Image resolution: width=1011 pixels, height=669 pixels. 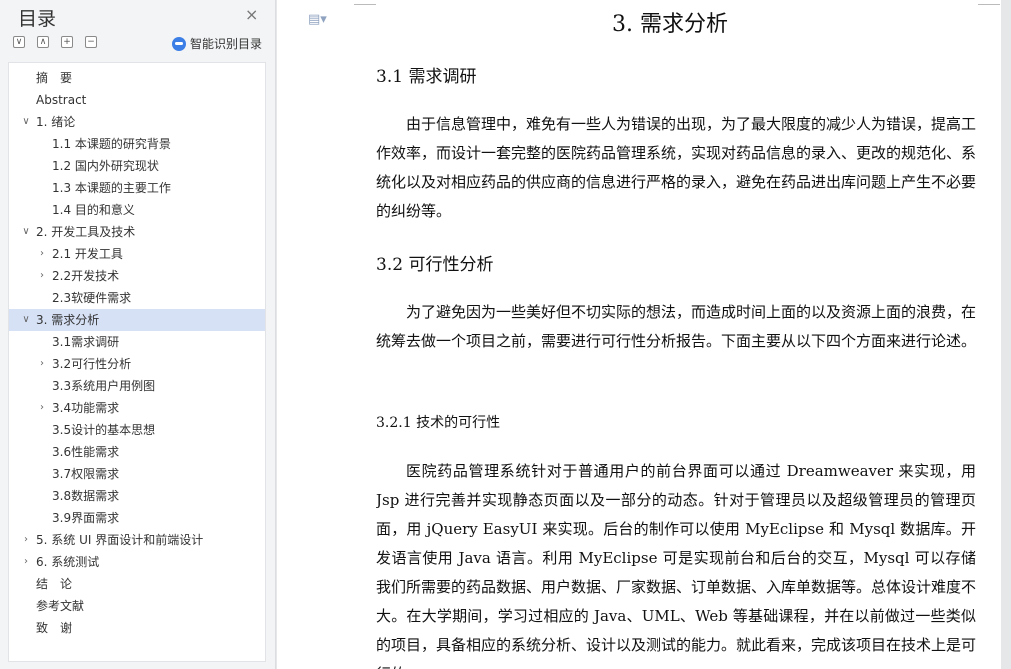 What do you see at coordinates (137, 496) in the screenshot?
I see `toc-item: 3.8数据需求` at bounding box center [137, 496].